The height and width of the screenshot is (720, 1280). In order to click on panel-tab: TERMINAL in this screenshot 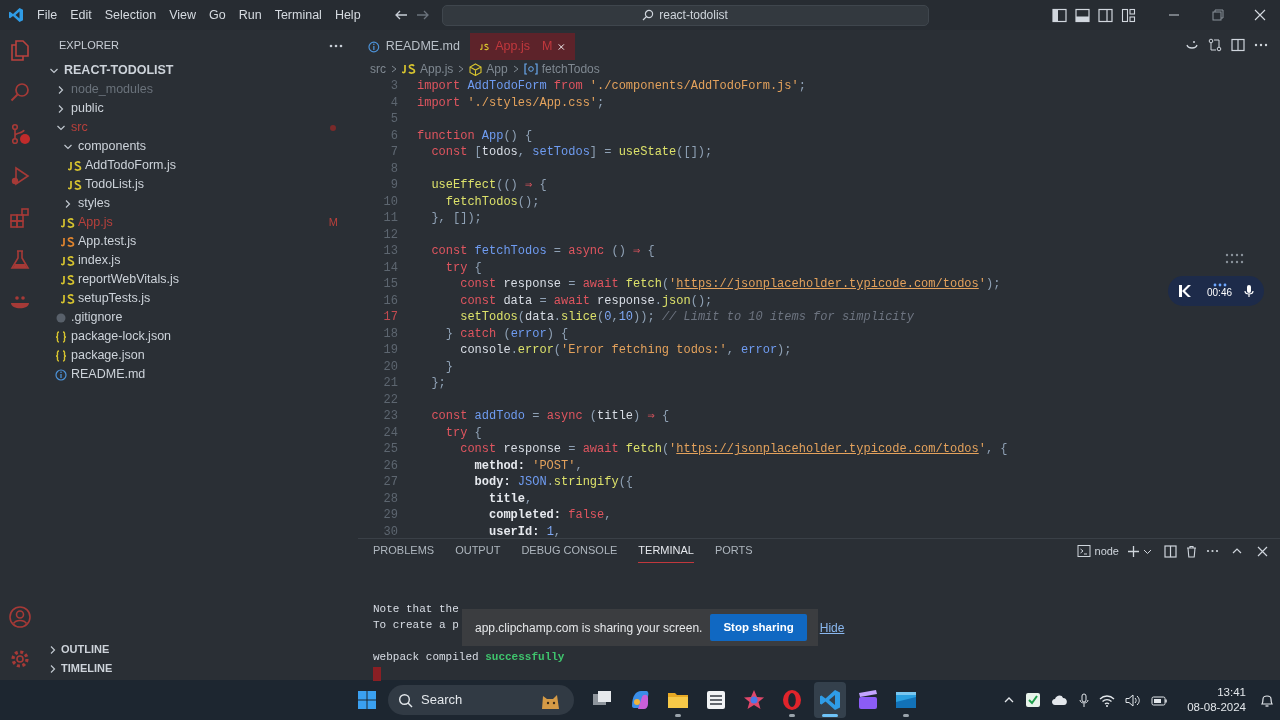, I will do `click(666, 551)`.